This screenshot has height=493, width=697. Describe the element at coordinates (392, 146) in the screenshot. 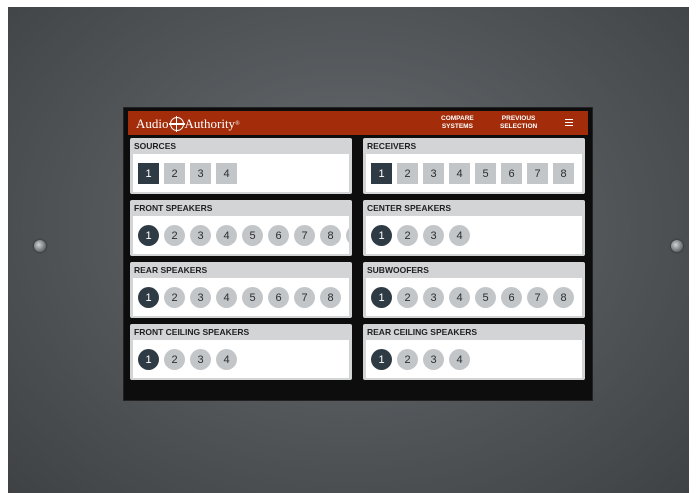

I see `receivers-title: RECEIVERS` at that location.